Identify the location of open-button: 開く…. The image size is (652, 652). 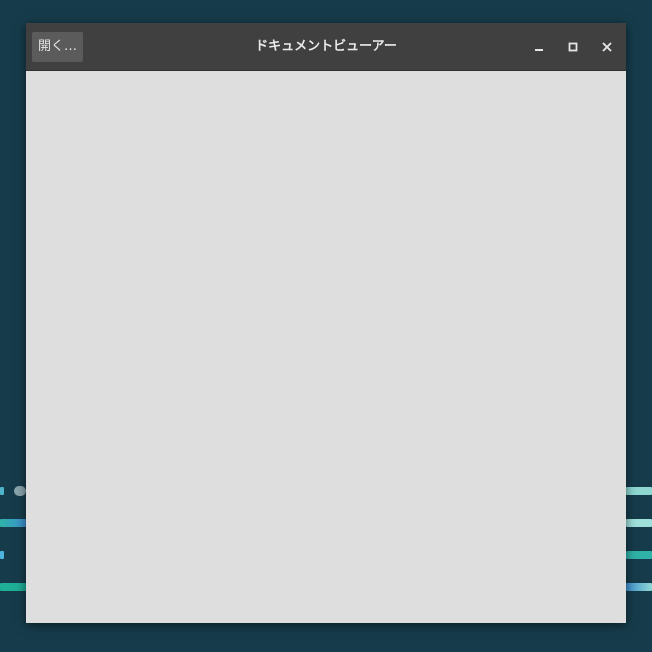
(57, 47).